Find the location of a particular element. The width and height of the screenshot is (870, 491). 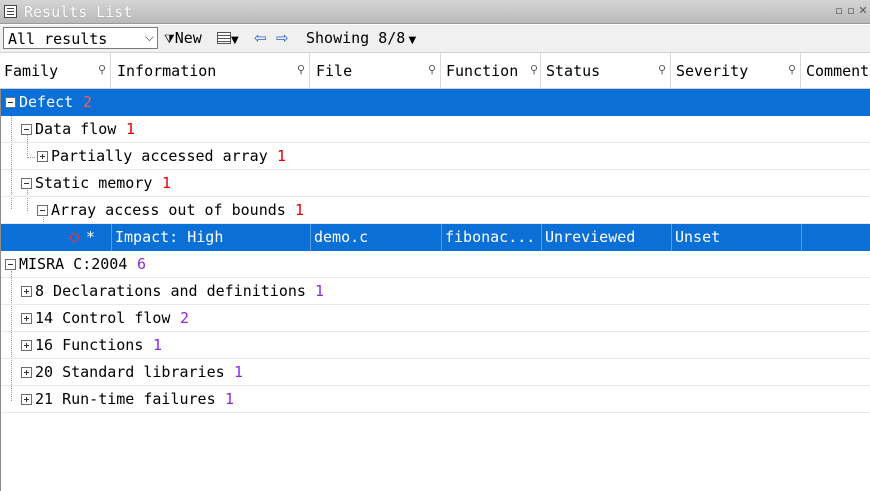

tree-node-data-flow: Data flow 1 is located at coordinates (435, 129).